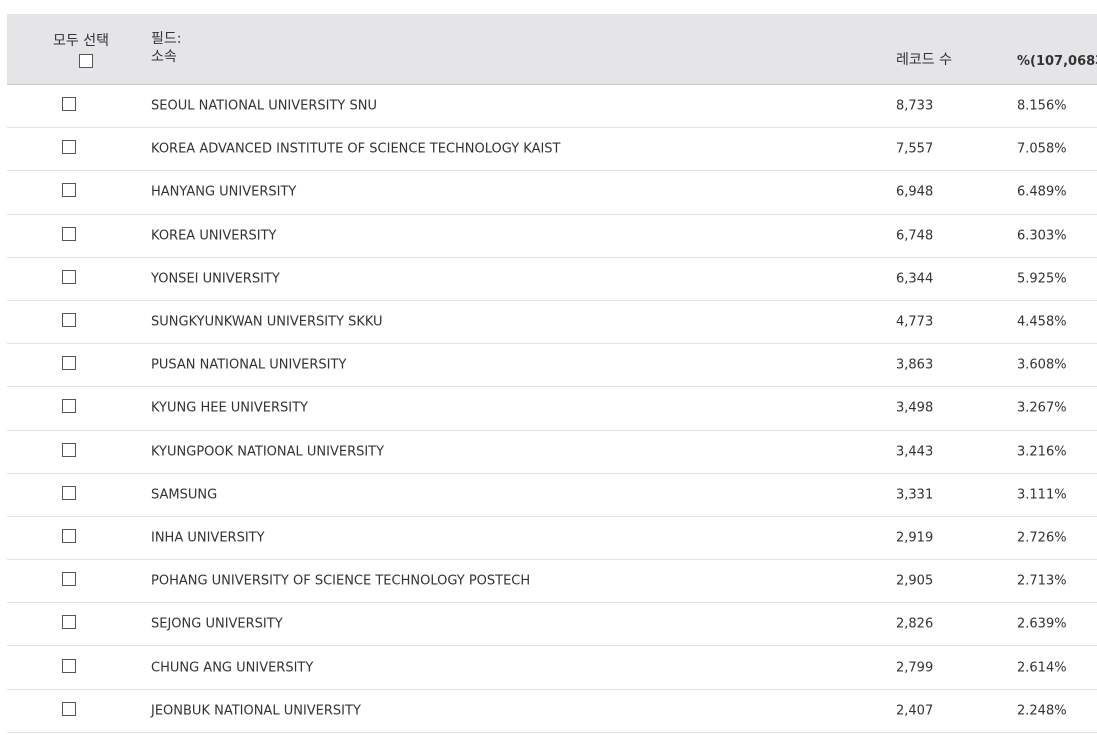 This screenshot has width=1097, height=735. Describe the element at coordinates (1042, 538) in the screenshot. I see `record-percent: 2.726%` at that location.